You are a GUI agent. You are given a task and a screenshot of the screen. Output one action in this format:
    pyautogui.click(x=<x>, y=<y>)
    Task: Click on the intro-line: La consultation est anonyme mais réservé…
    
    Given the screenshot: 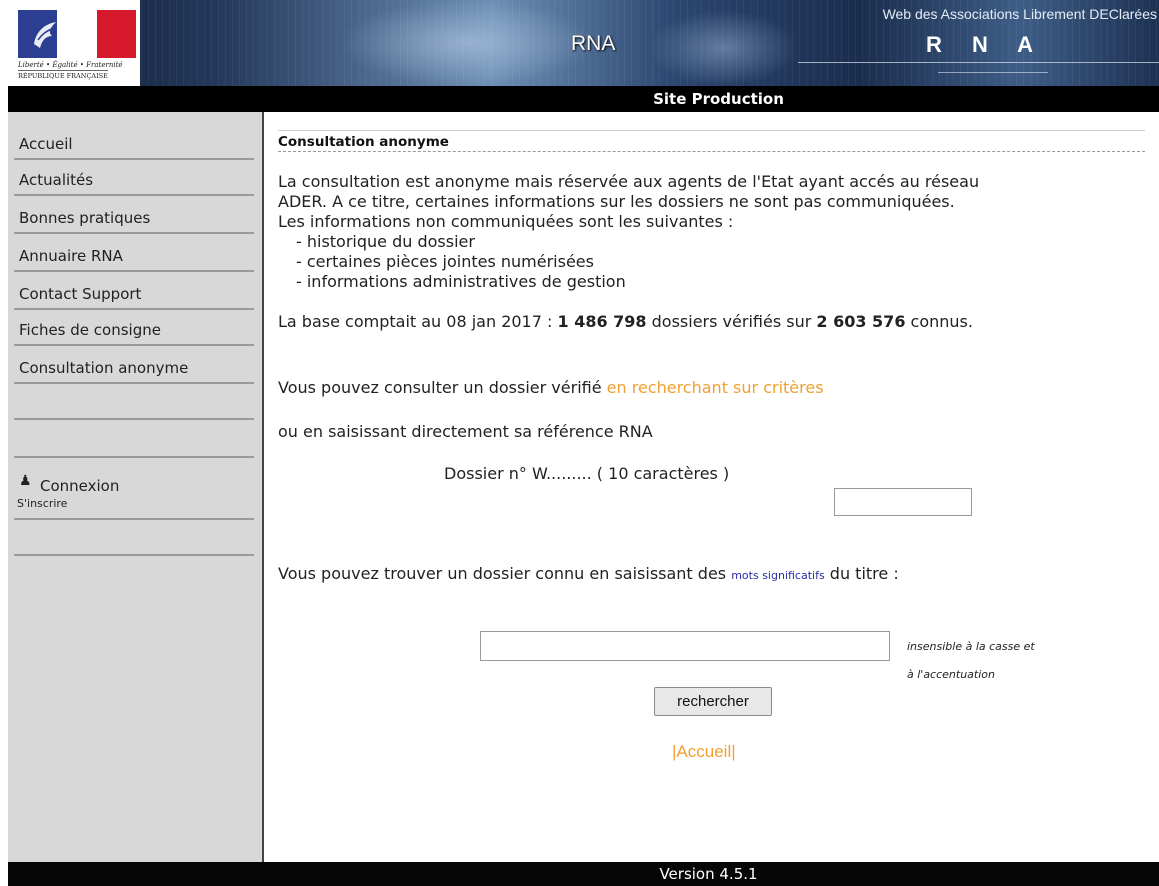 What is the action you would take?
    pyautogui.click(x=629, y=181)
    